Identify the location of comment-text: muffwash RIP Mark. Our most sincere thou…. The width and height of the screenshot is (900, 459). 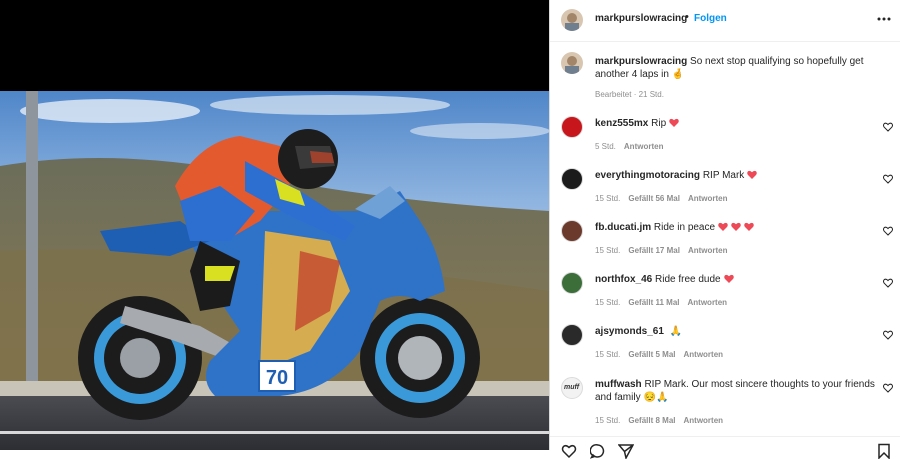
(735, 391).